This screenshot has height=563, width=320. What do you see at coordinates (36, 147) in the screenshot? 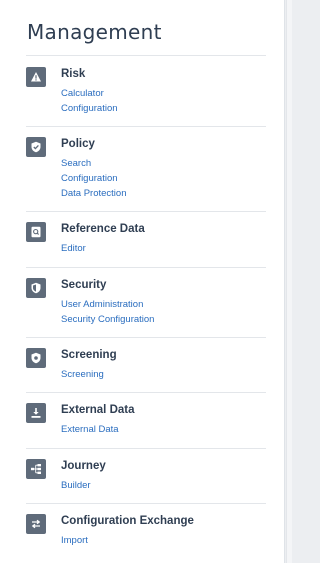
I see `shield-check-icon` at bounding box center [36, 147].